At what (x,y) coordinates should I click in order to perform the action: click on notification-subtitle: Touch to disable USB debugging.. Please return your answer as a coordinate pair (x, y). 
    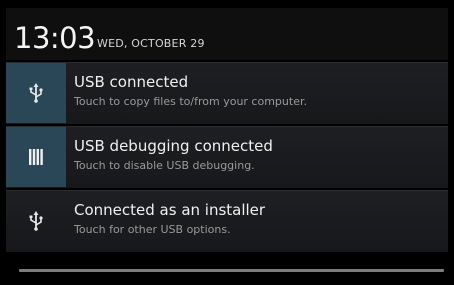
    Looking at the image, I should click on (164, 165).